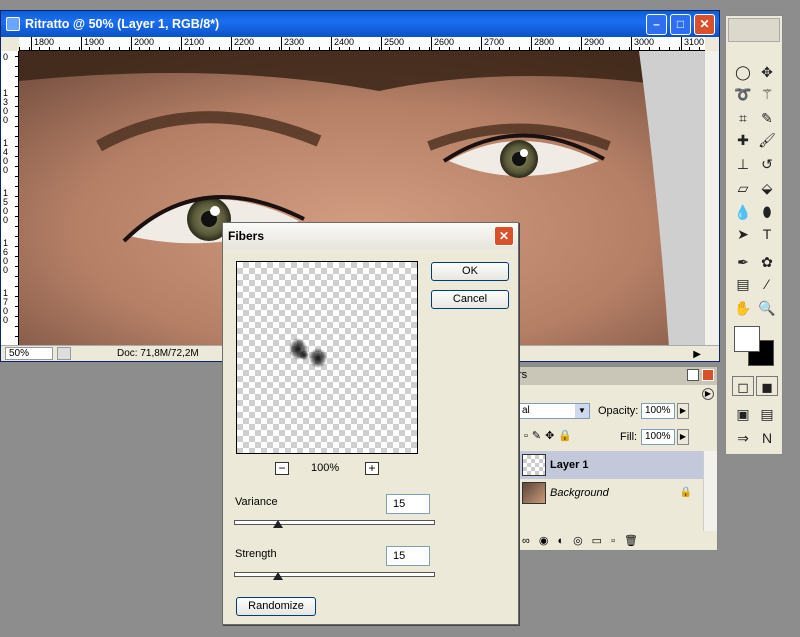  What do you see at coordinates (697, 354) in the screenshot?
I see `scroll-right-arrow-icon: ▶` at bounding box center [697, 354].